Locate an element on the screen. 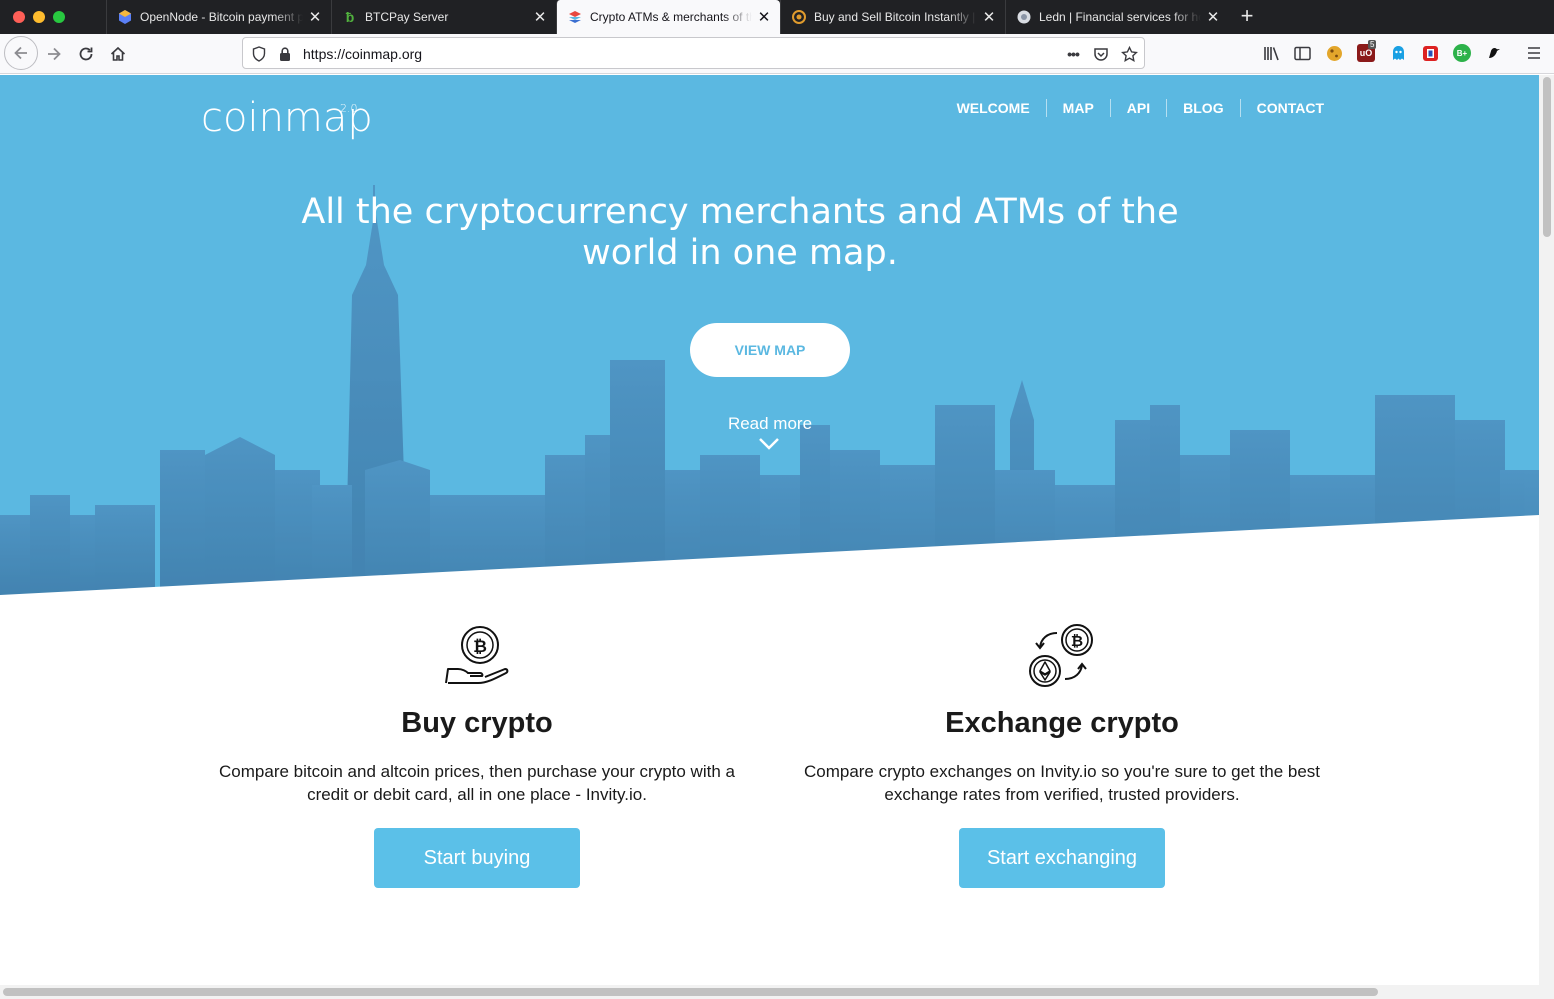  reload-button is located at coordinates (86, 54).